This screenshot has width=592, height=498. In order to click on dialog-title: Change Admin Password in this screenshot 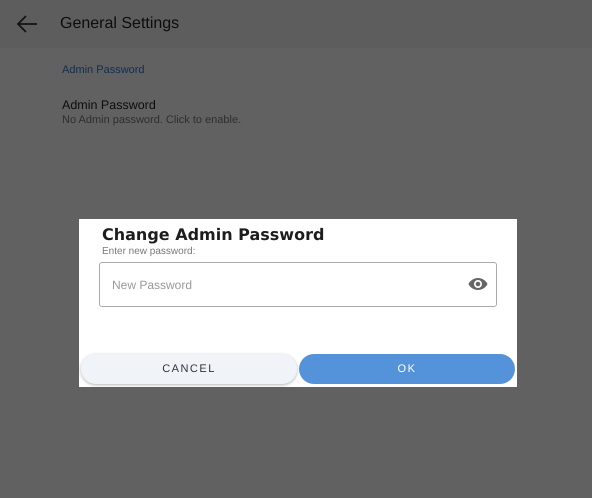, I will do `click(214, 234)`.